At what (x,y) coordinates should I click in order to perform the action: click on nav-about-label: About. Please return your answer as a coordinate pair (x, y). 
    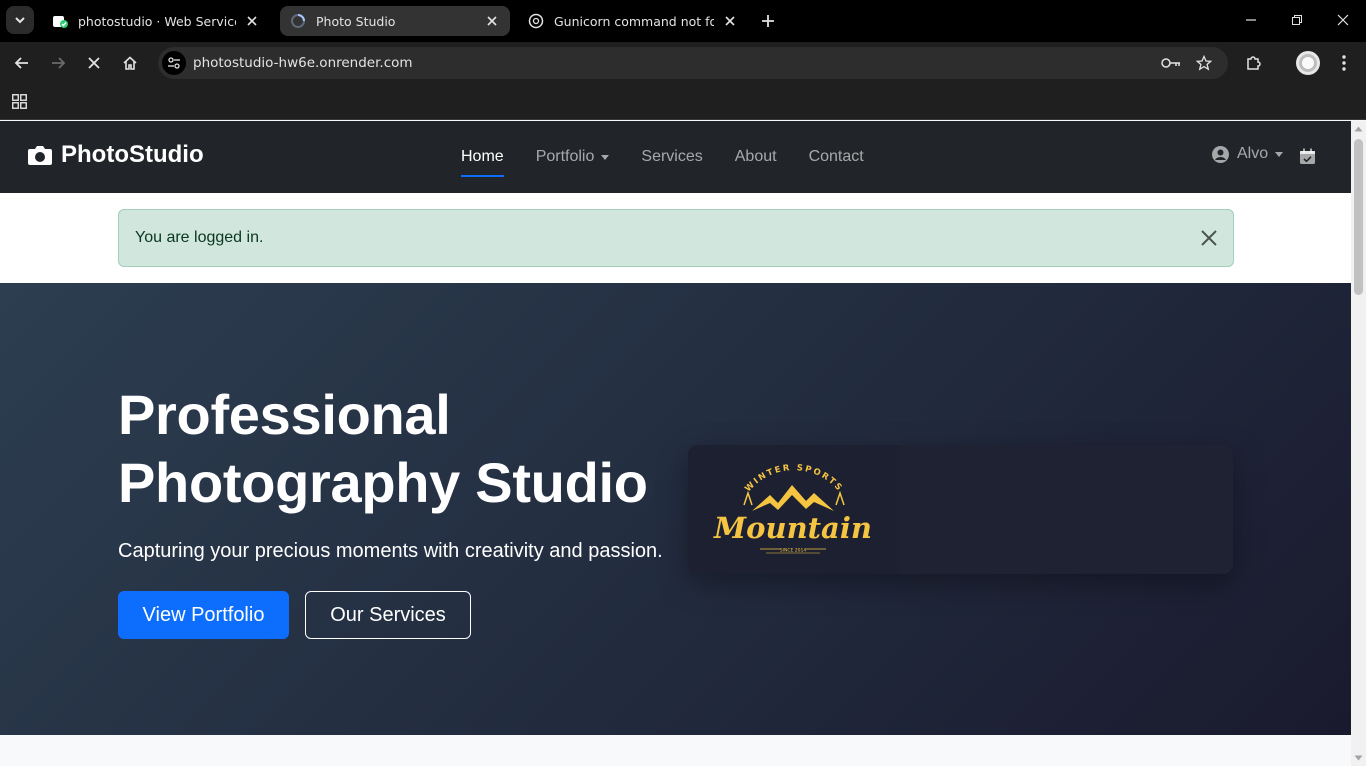
    Looking at the image, I should click on (755, 156).